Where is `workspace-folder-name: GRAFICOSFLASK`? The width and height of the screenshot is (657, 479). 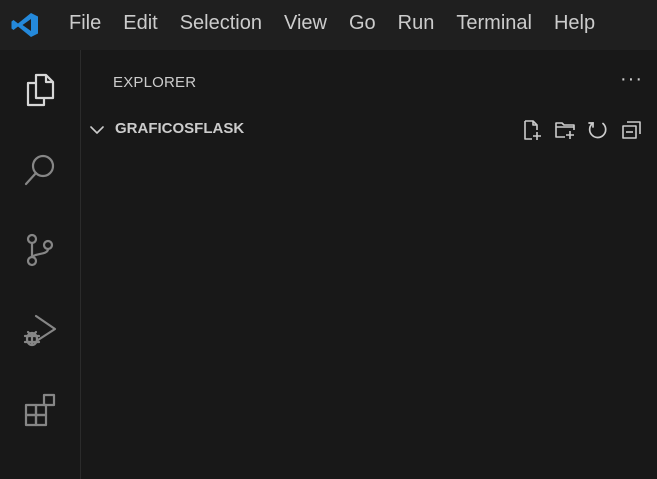
workspace-folder-name: GRAFICOSFLASK is located at coordinates (180, 128).